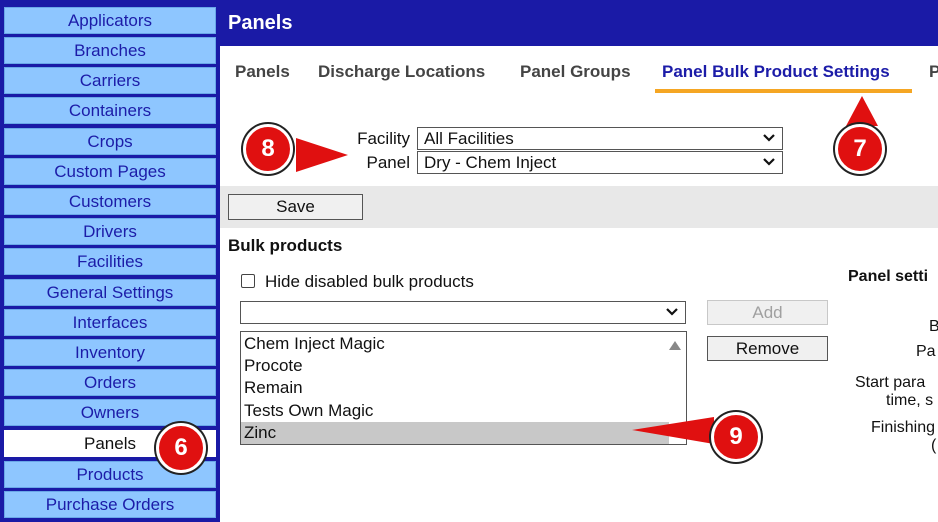 This screenshot has height=522, width=938. Describe the element at coordinates (860, 149) in the screenshot. I see `callout-badge-7: 7` at that location.